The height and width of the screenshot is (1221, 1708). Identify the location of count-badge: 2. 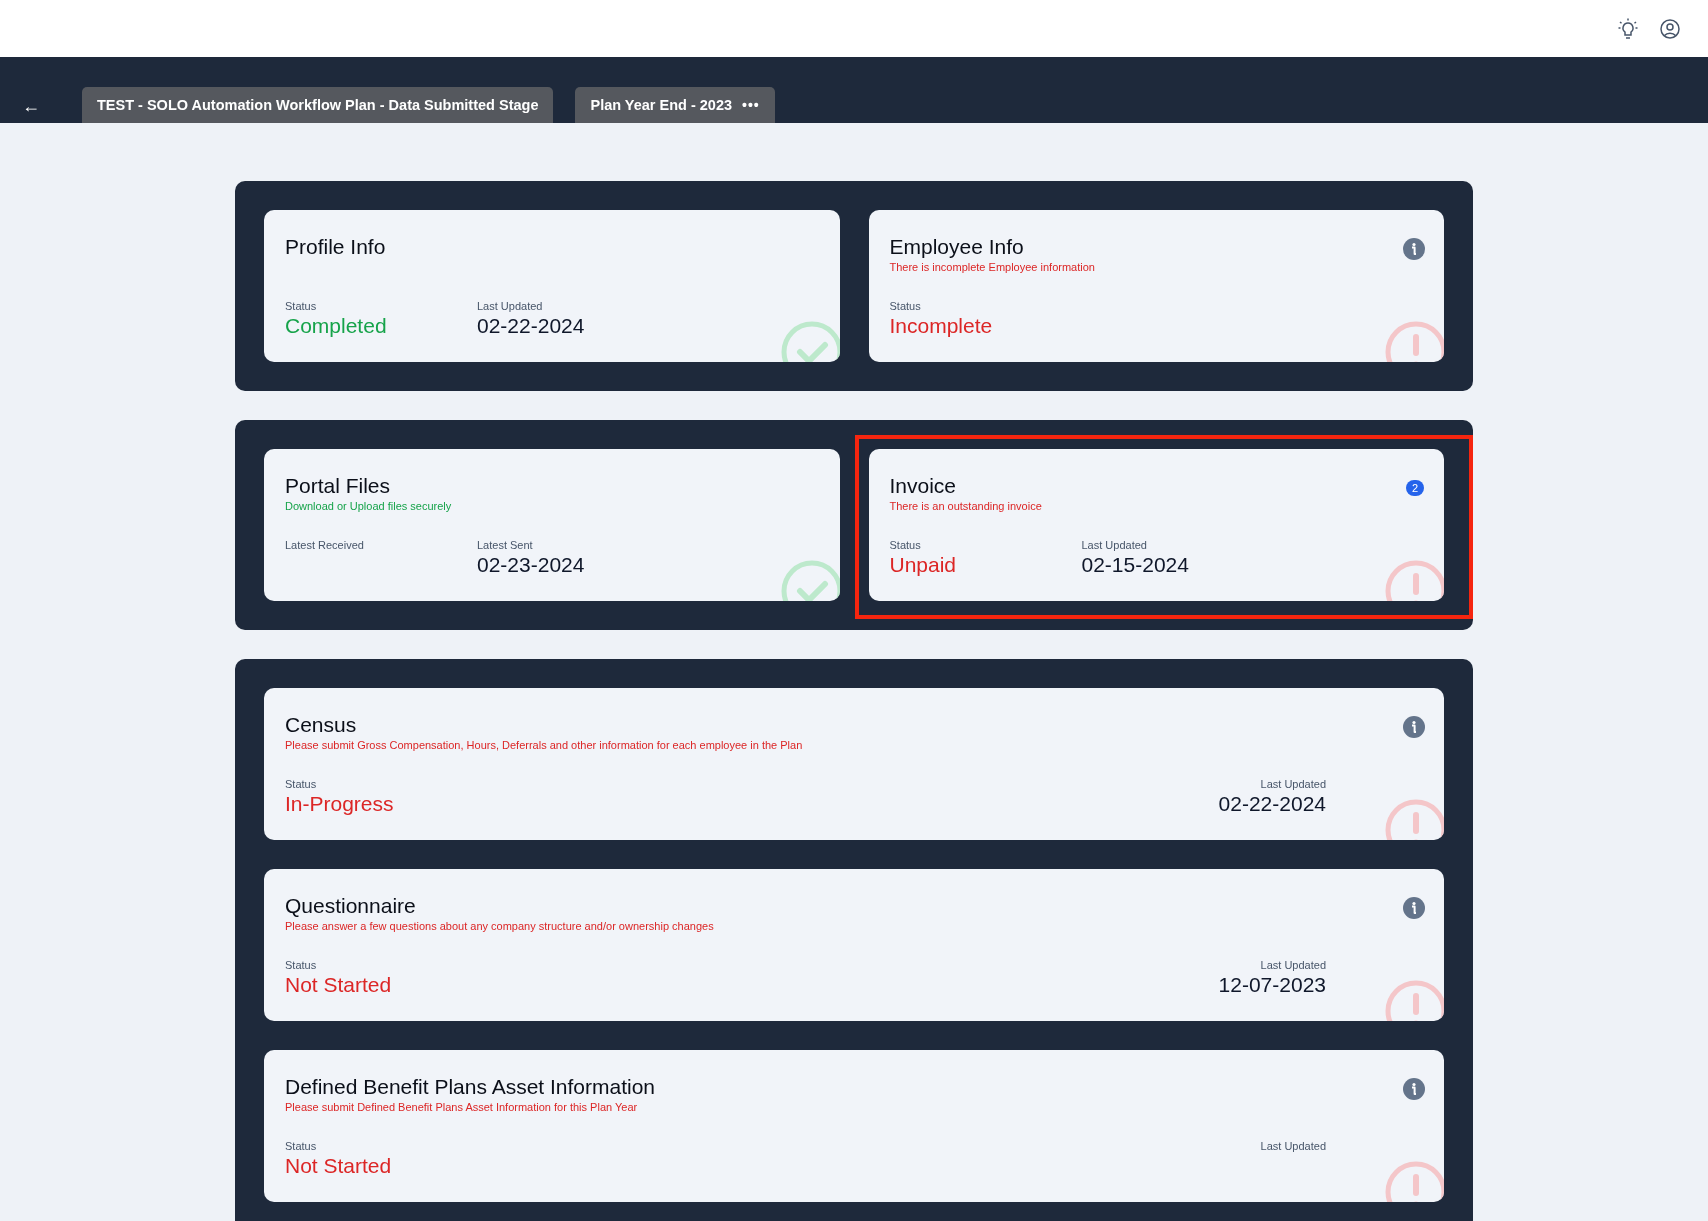
(1414, 488).